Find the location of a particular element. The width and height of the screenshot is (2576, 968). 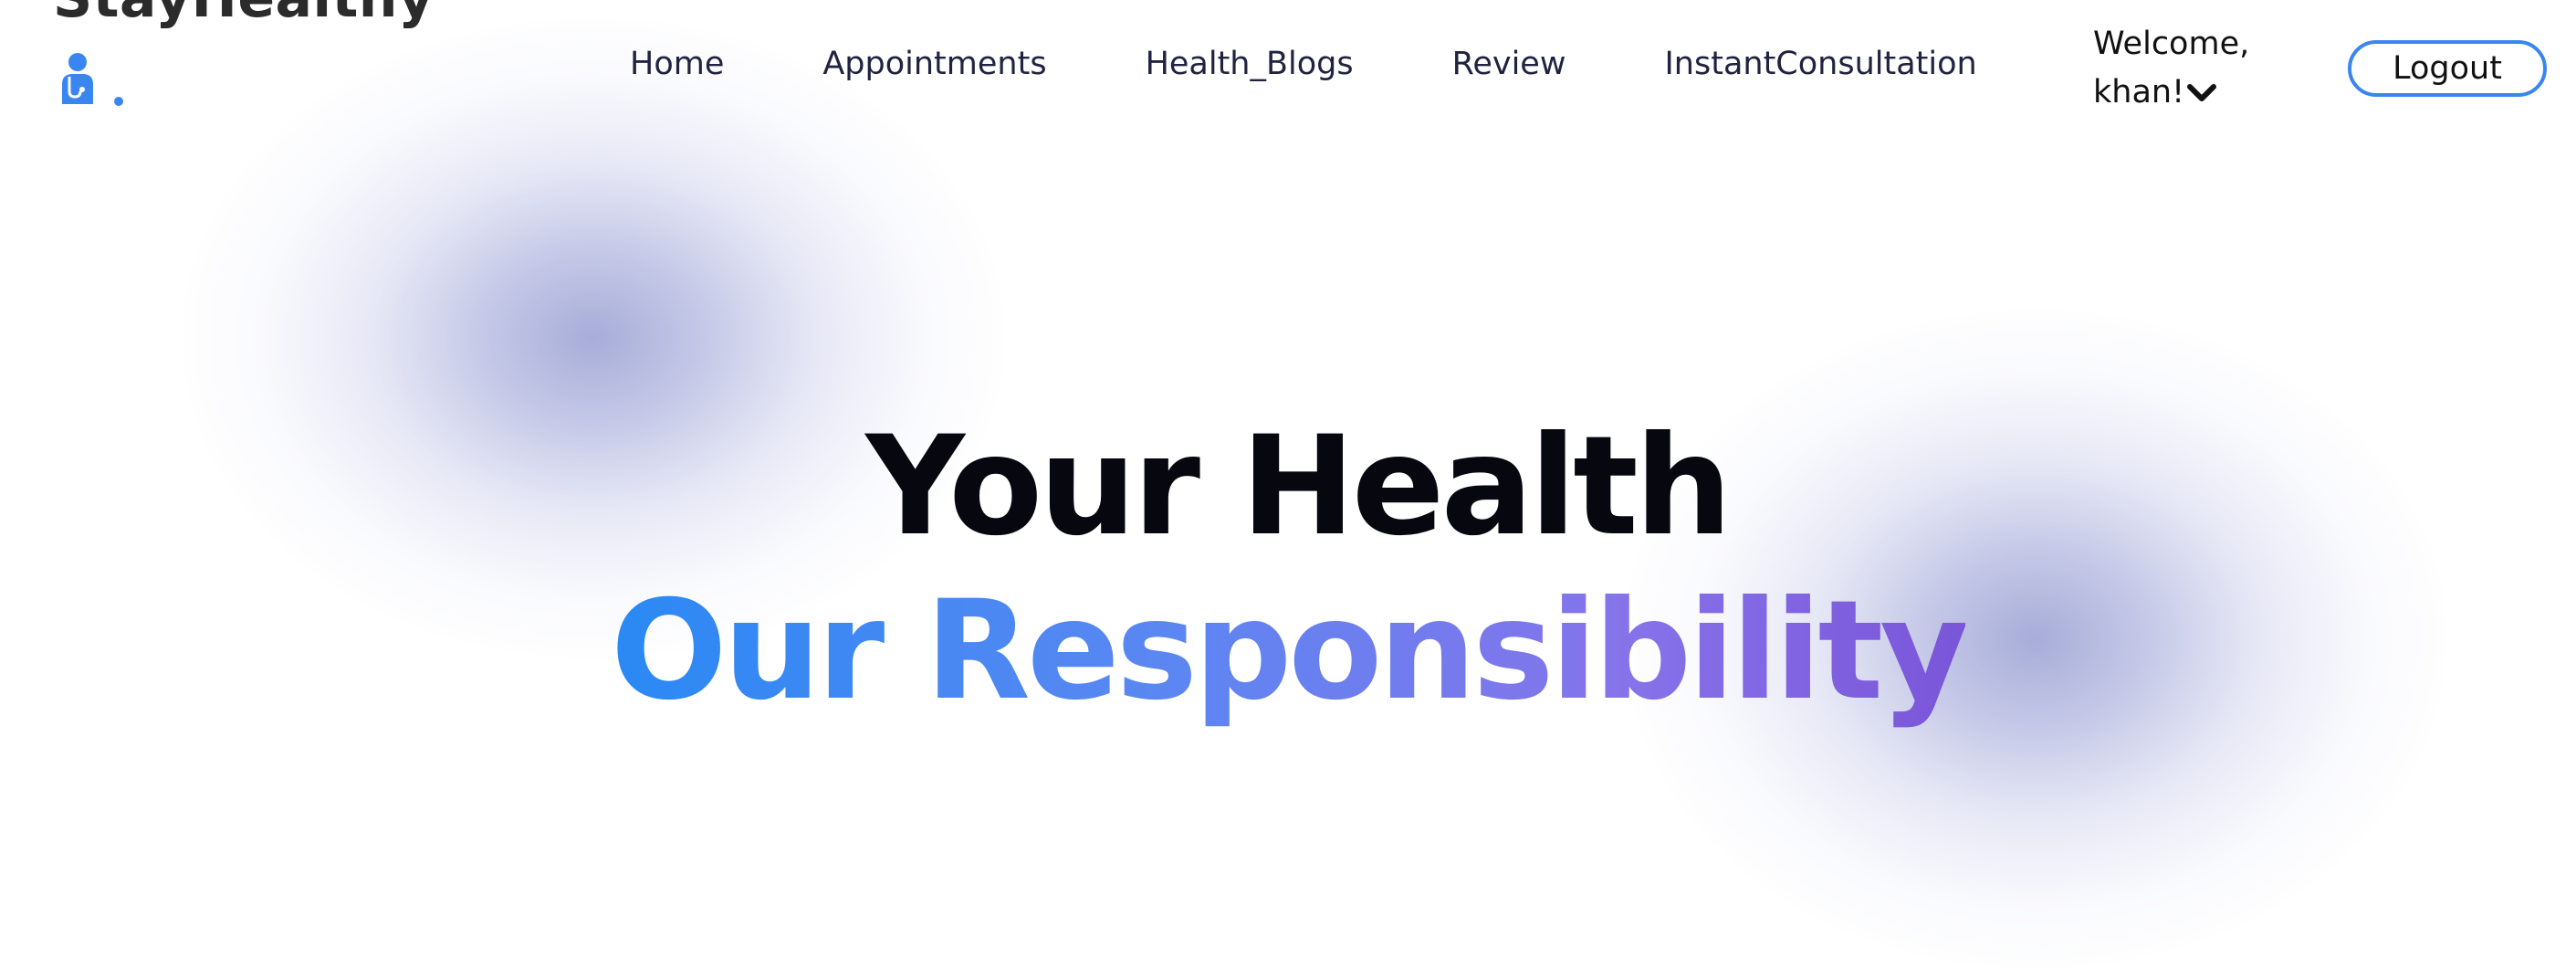

doctor-stethoscope-icon is located at coordinates (92, 79).